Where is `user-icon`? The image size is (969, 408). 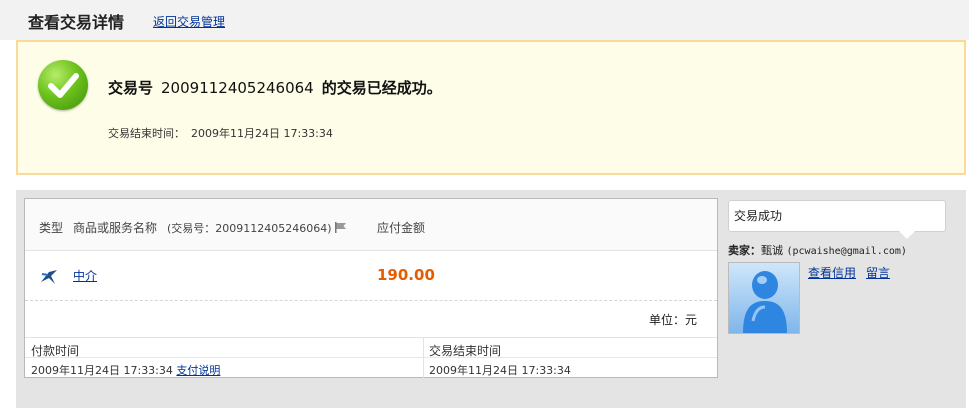 user-icon is located at coordinates (765, 302).